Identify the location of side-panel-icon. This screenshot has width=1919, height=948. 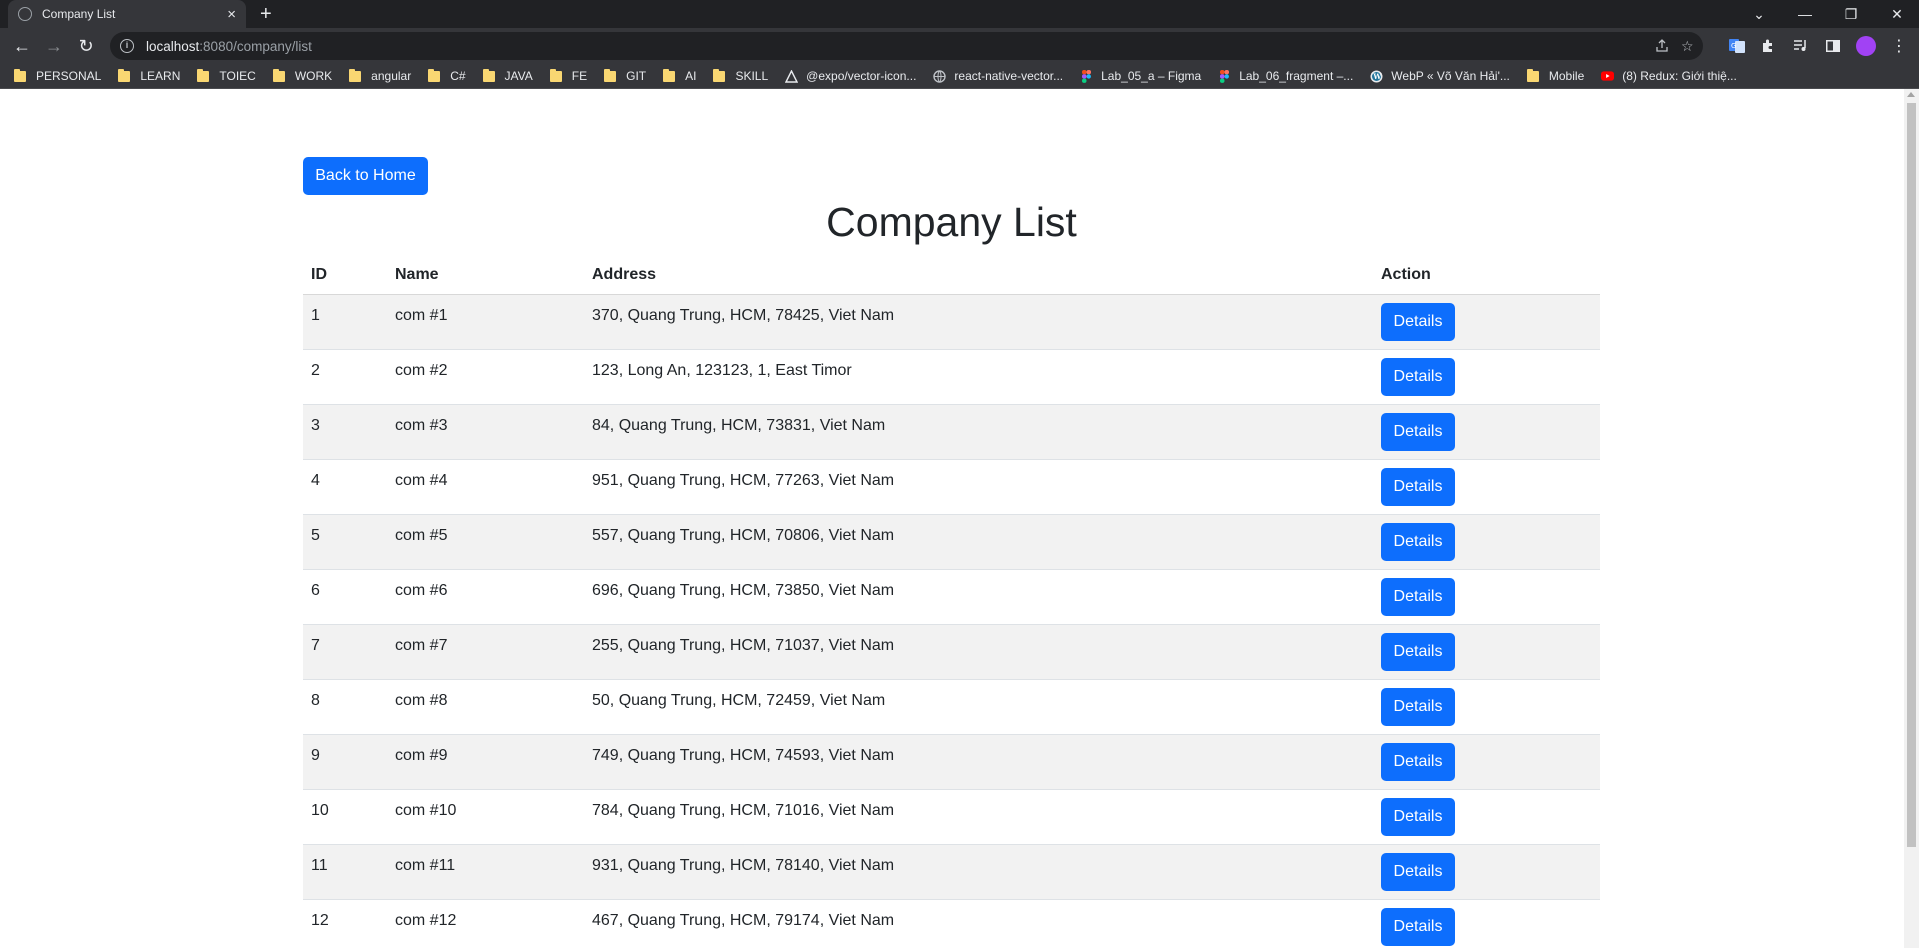
(1833, 46).